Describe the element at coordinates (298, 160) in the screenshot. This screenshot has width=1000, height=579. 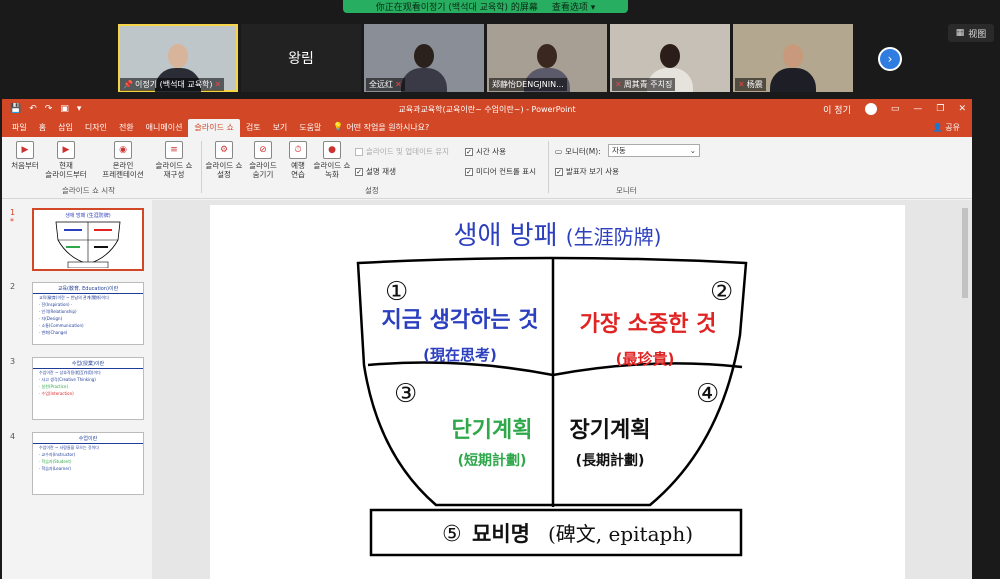
I see `rehearse-button: ⏱ 예행 연습` at that location.